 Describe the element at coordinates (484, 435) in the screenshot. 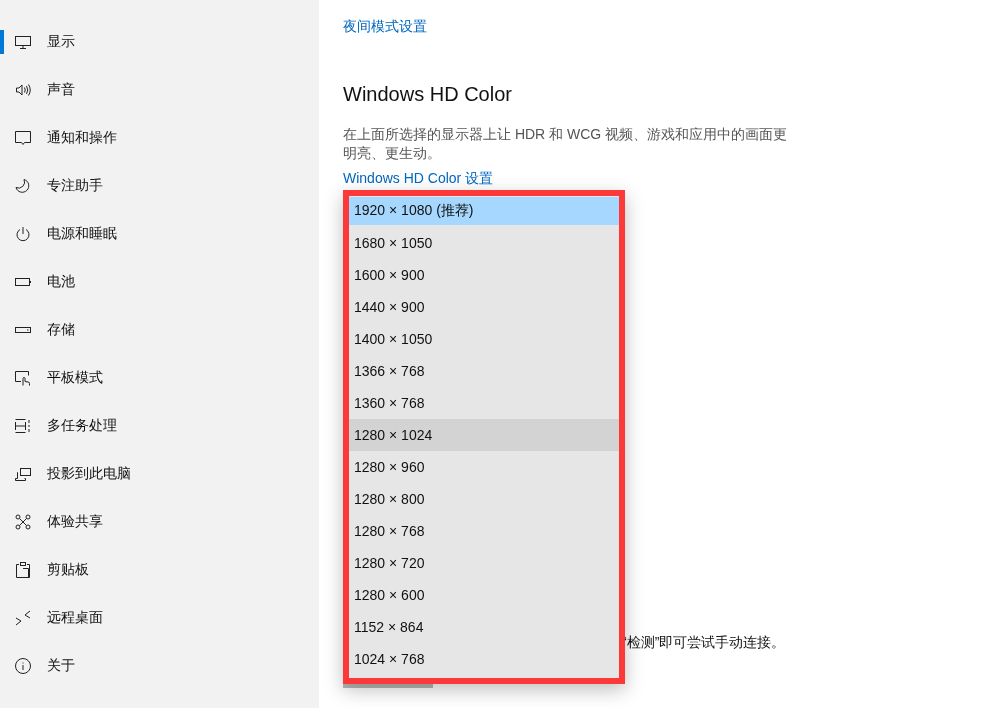

I see `resolution-option: 1280 × 1024` at that location.